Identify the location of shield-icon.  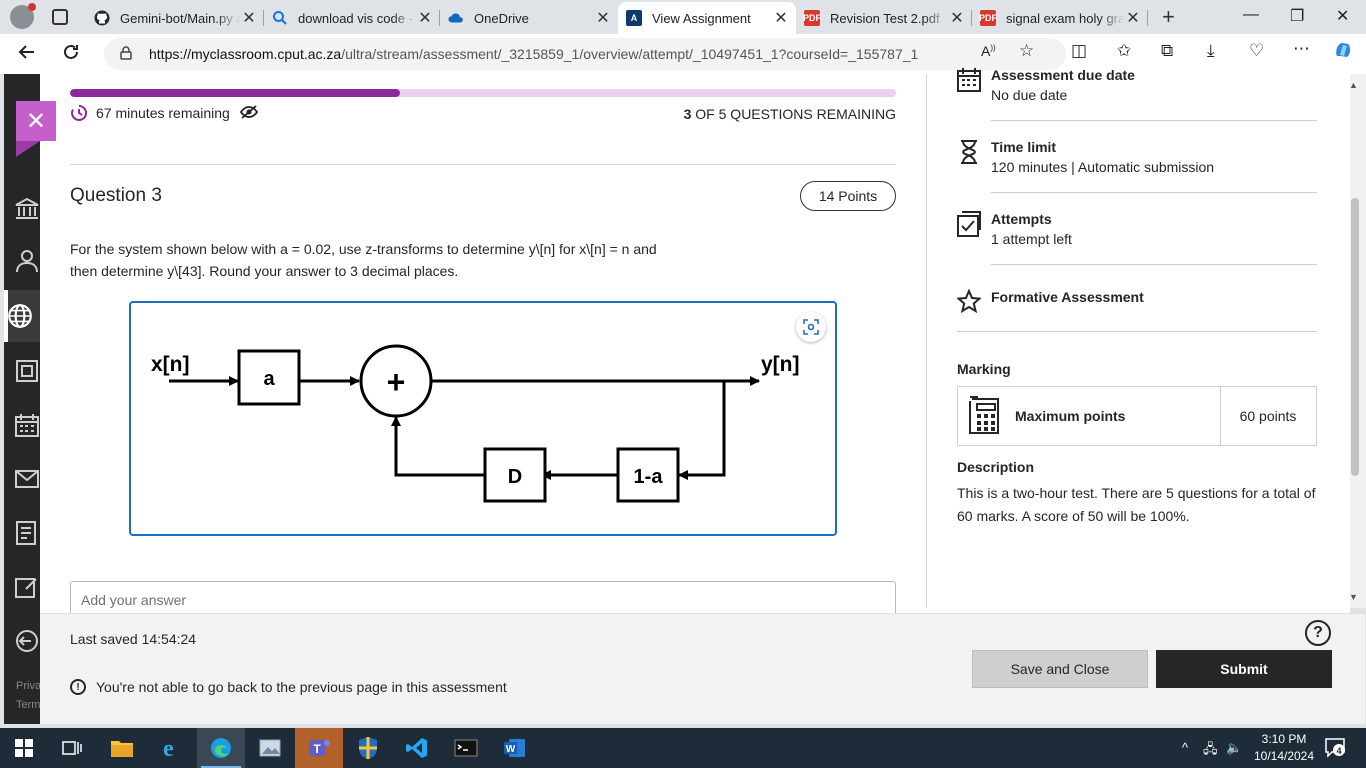
(368, 748).